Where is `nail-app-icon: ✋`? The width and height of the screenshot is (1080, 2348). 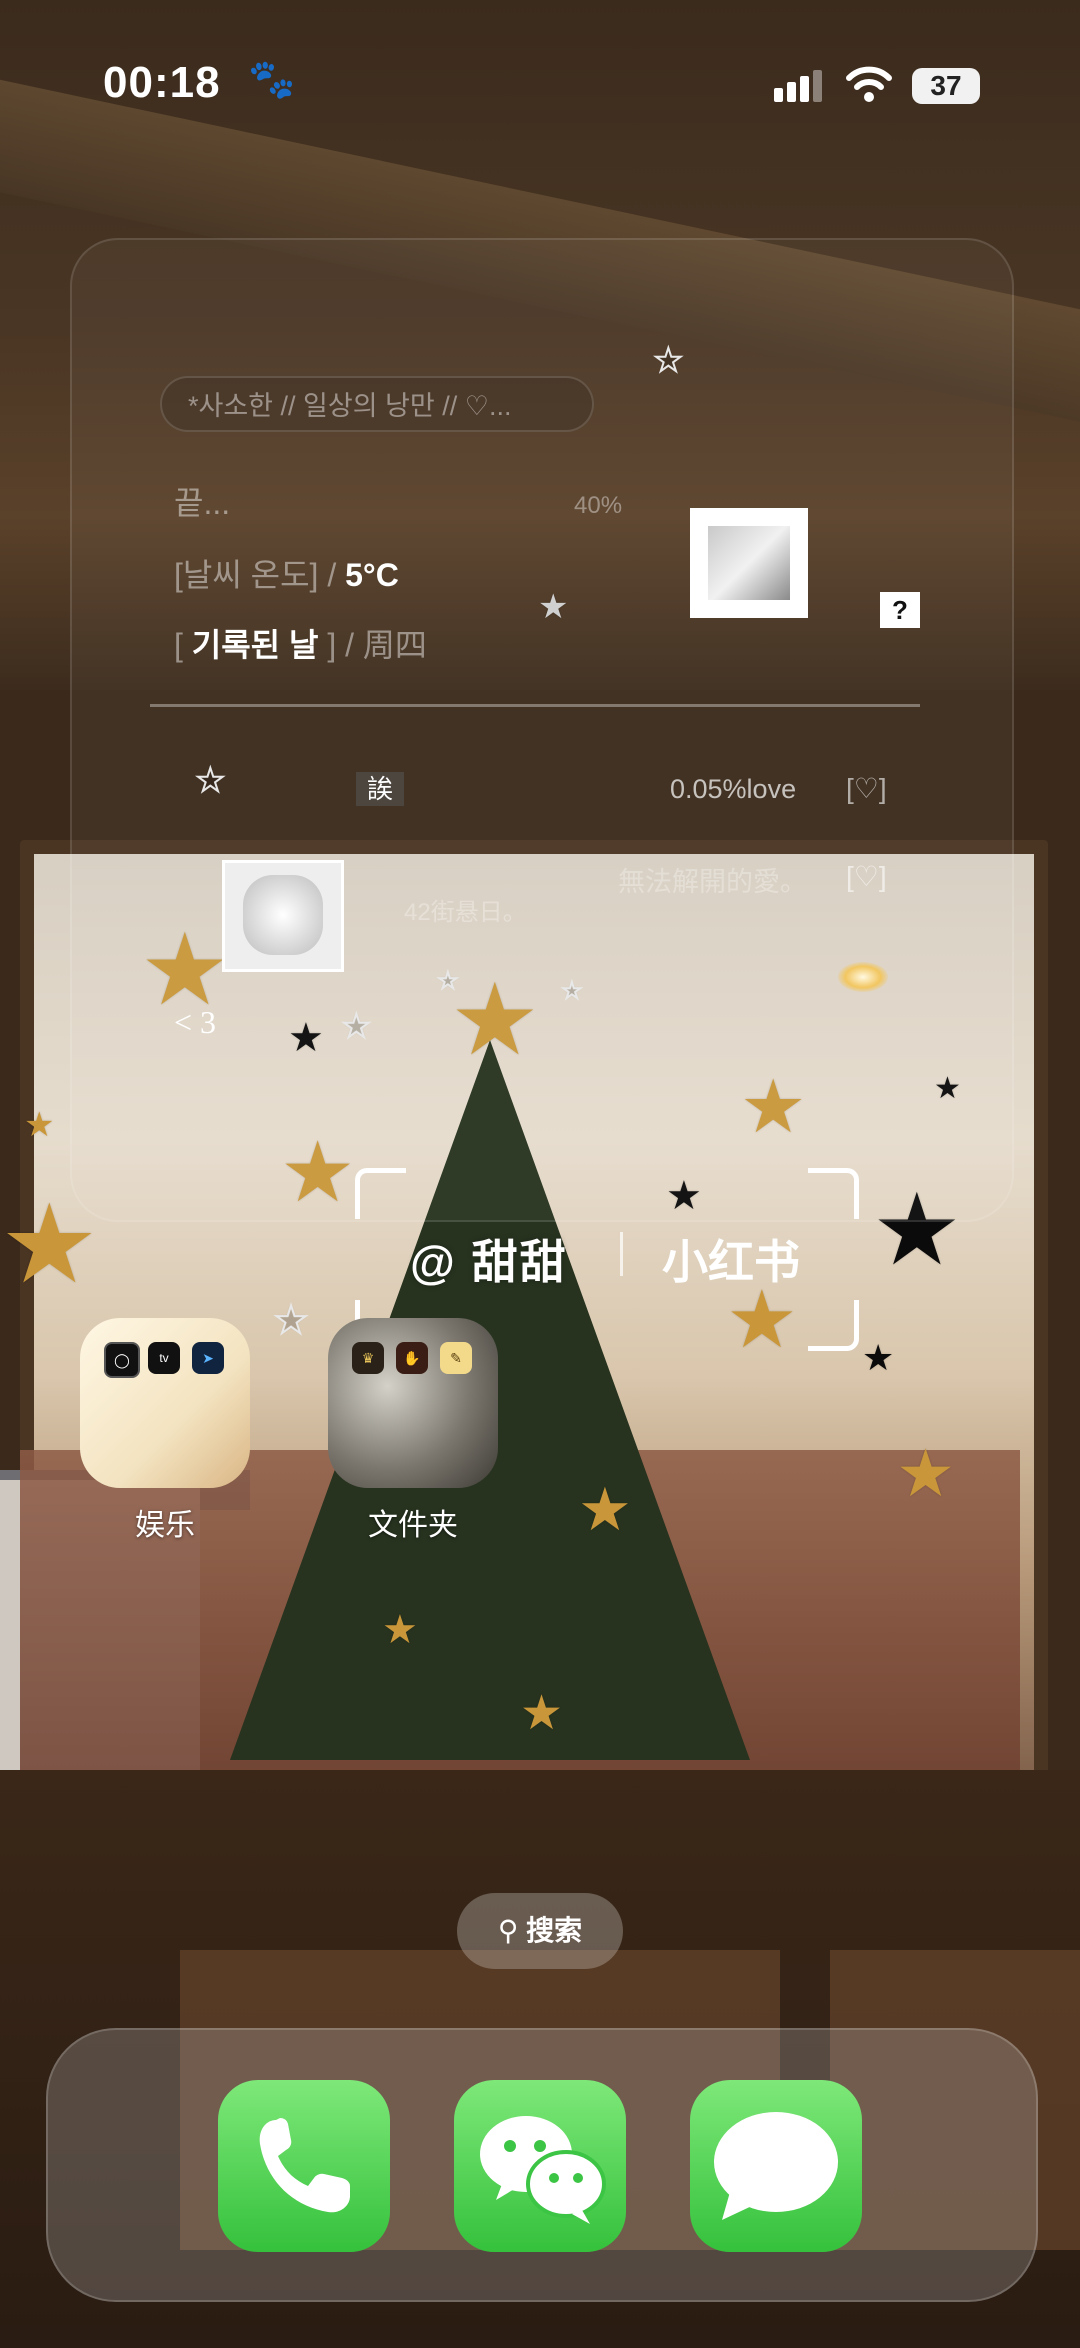
nail-app-icon: ✋ is located at coordinates (412, 1358).